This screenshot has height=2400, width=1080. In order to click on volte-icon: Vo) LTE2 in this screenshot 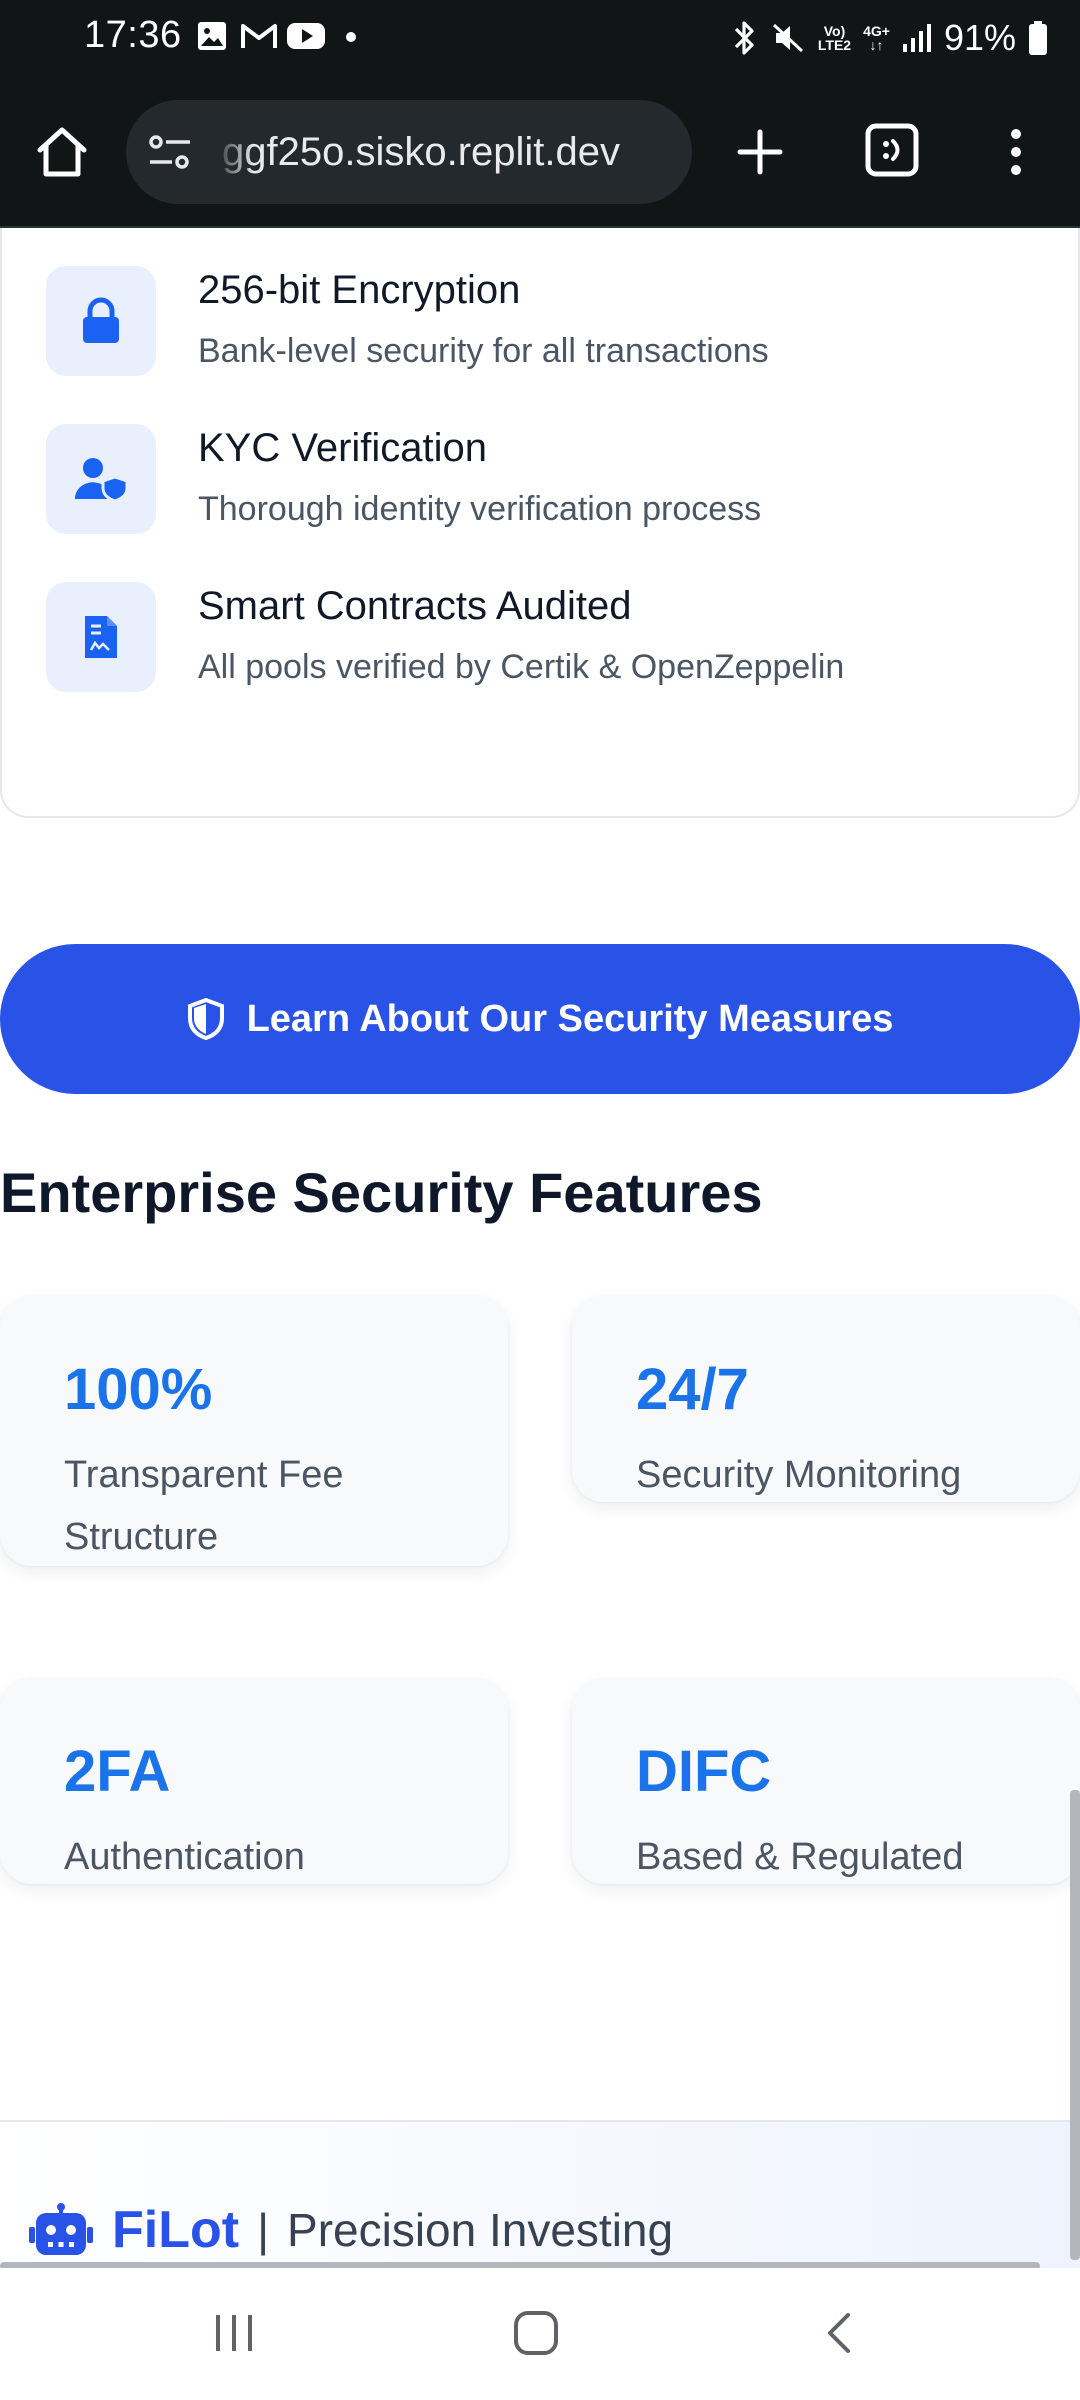, I will do `click(834, 38)`.